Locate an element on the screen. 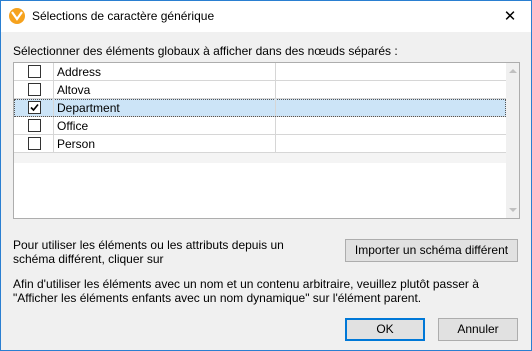  cancel-button: Annuler is located at coordinates (478, 329).